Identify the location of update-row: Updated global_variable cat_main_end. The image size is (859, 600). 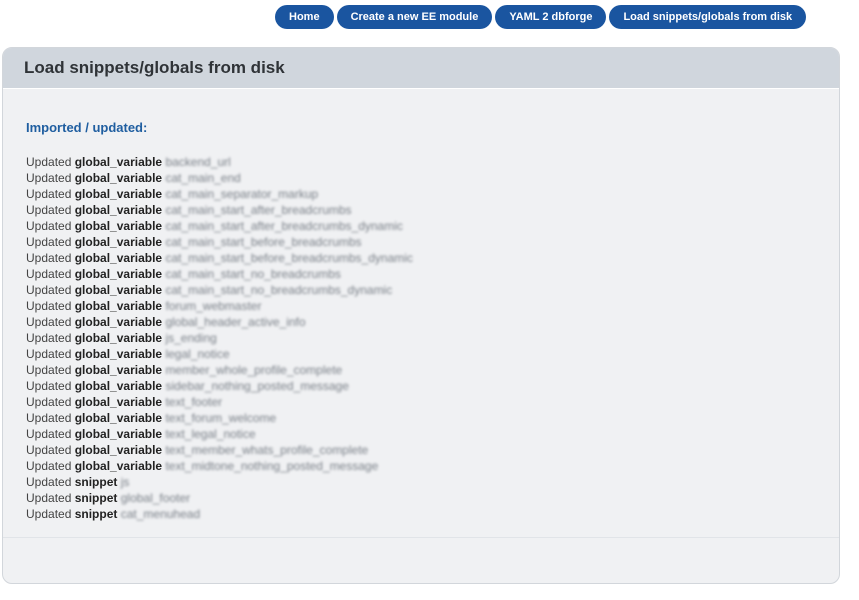
(432, 178).